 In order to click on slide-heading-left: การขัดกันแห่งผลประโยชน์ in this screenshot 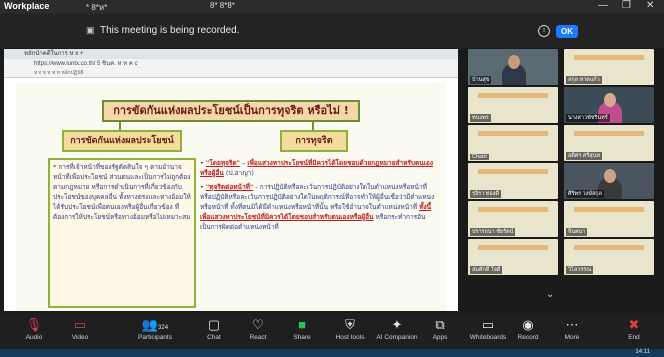, I will do `click(122, 141)`.